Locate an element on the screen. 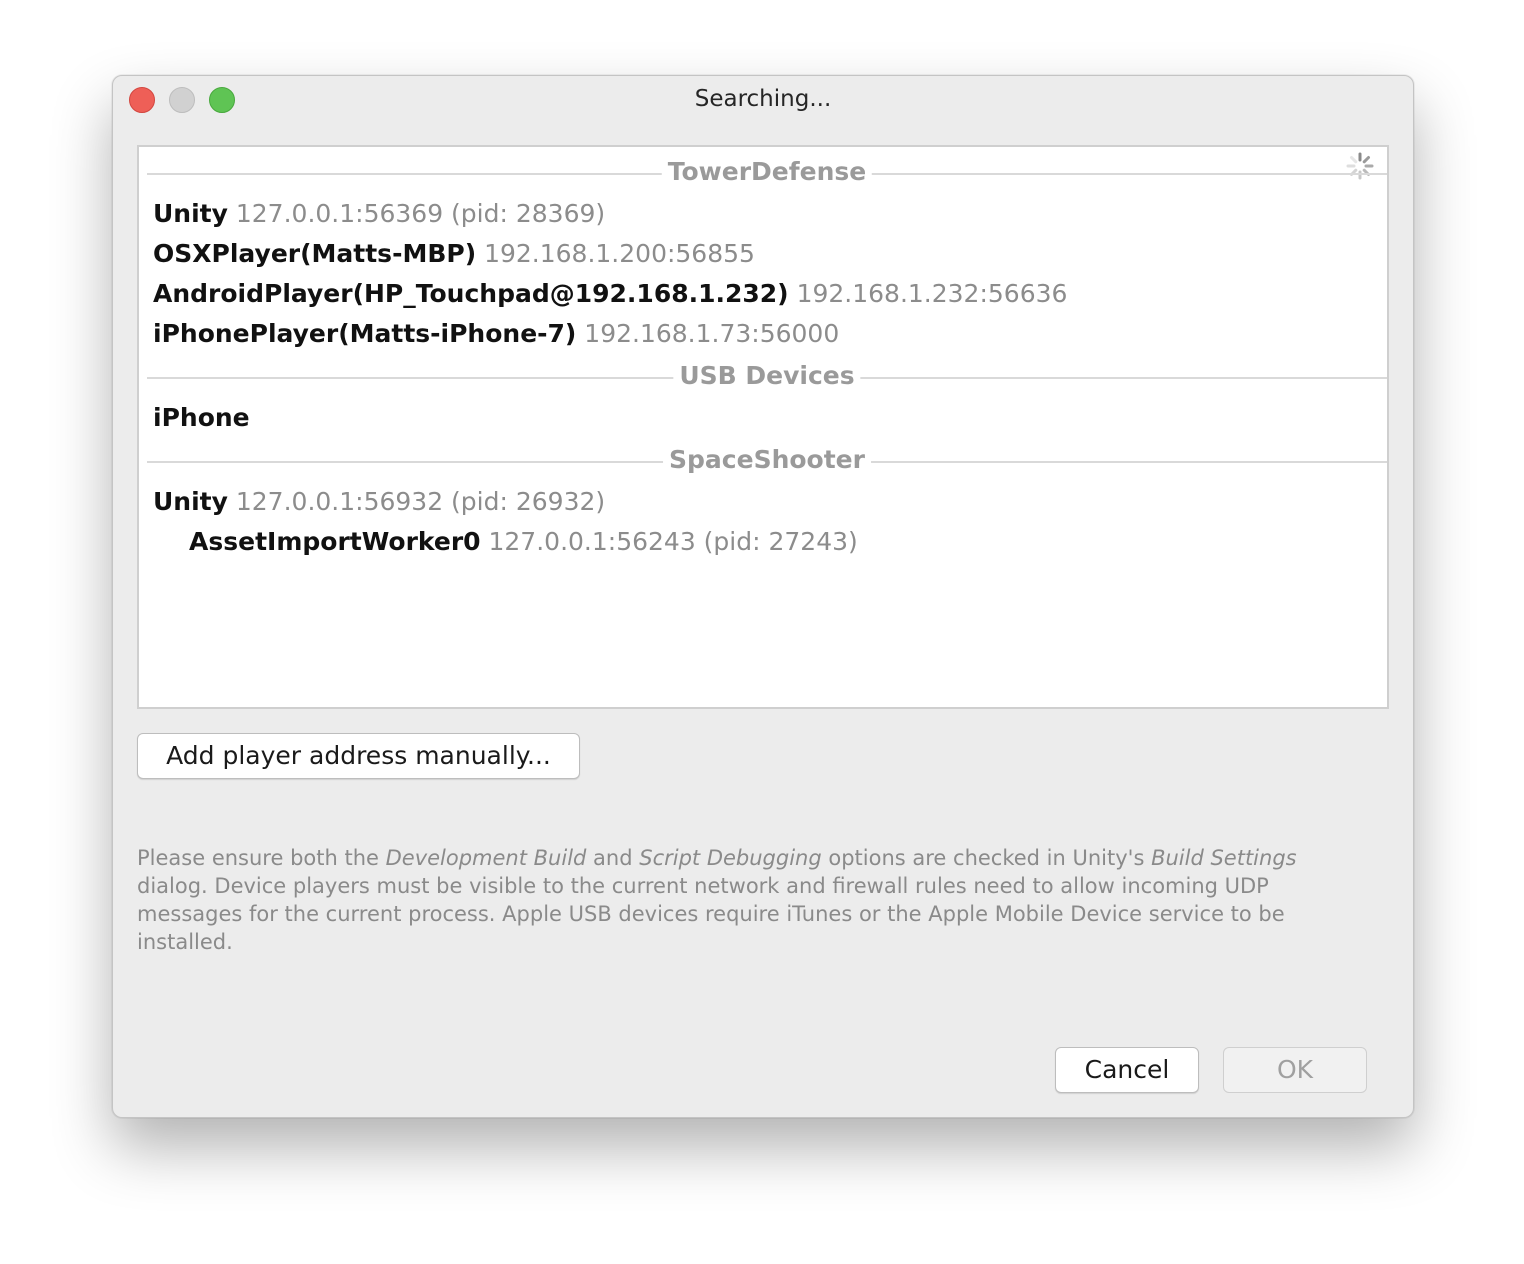  help-text-part: Please ensure both the is located at coordinates (261, 858).